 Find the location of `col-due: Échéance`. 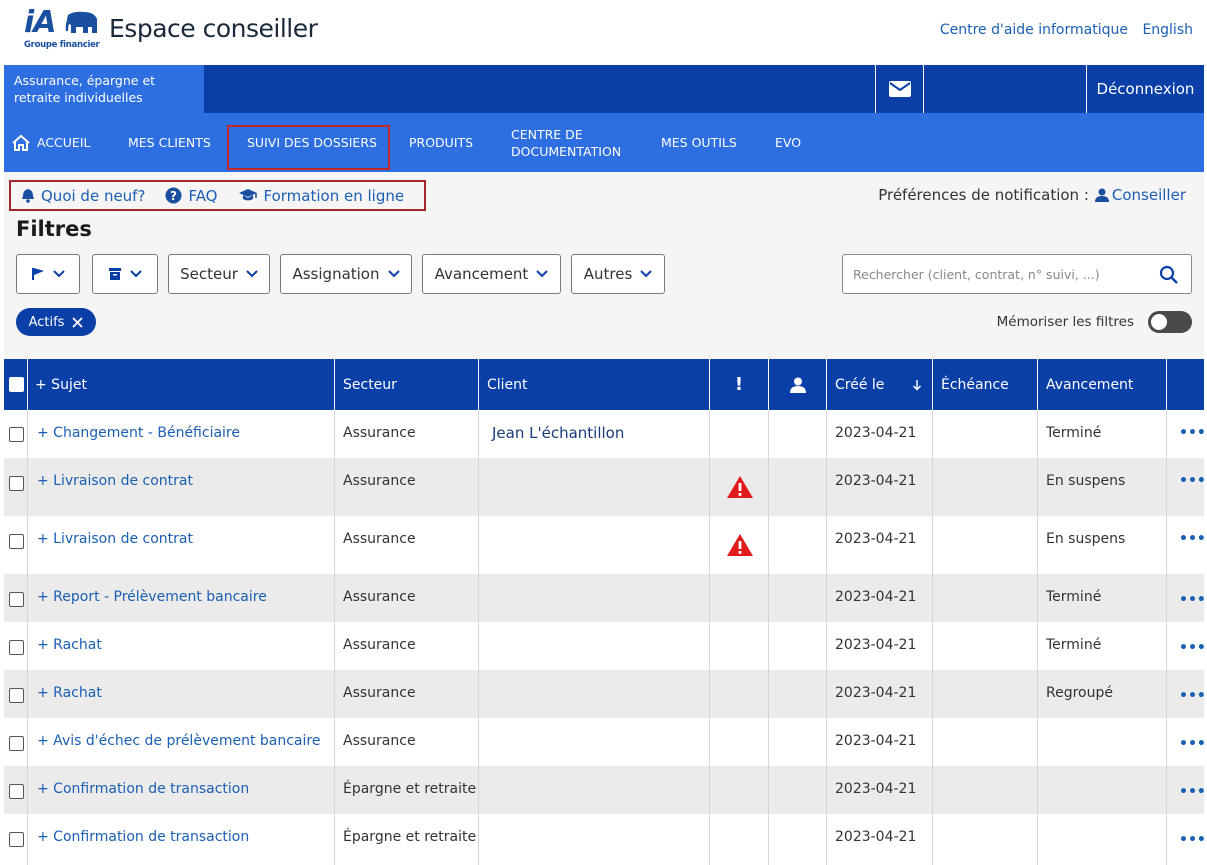

col-due: Échéance is located at coordinates (985, 384).